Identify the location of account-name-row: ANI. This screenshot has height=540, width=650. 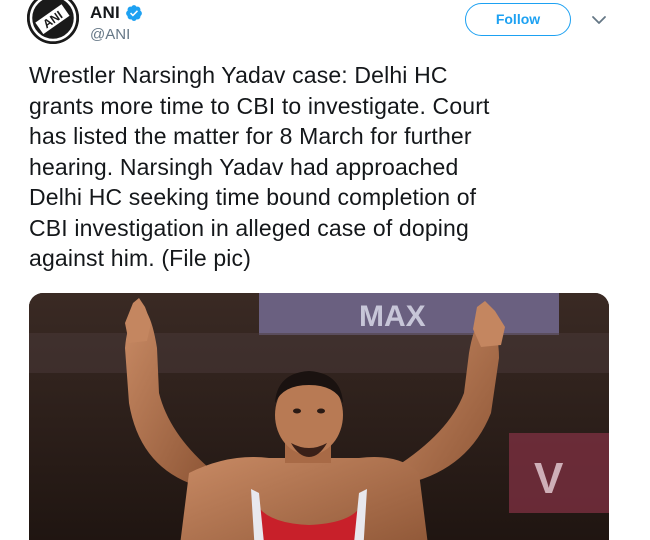
(116, 13).